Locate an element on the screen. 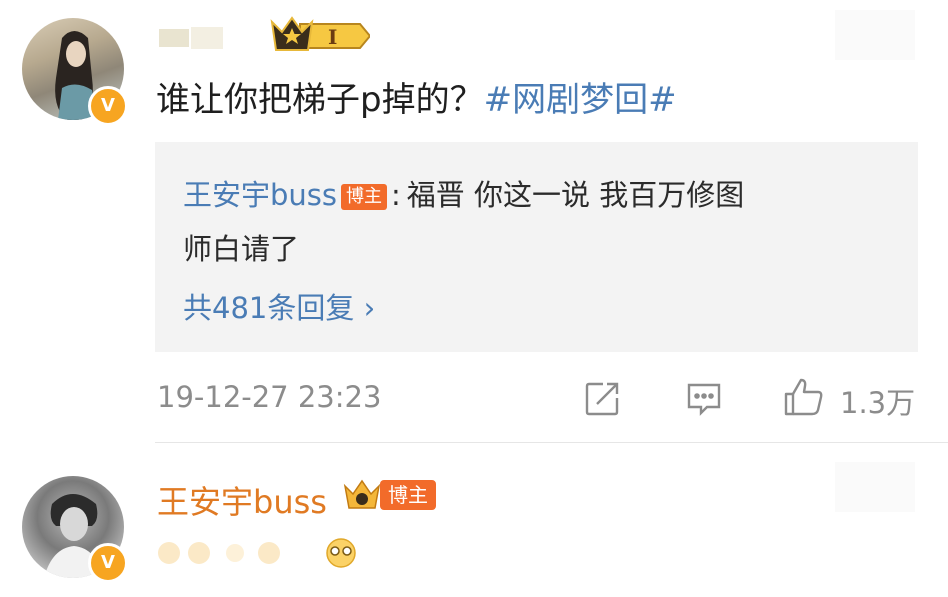  comment-text: 谁让你把梯子p掉的？#网剧梦回# is located at coordinates (416, 96).